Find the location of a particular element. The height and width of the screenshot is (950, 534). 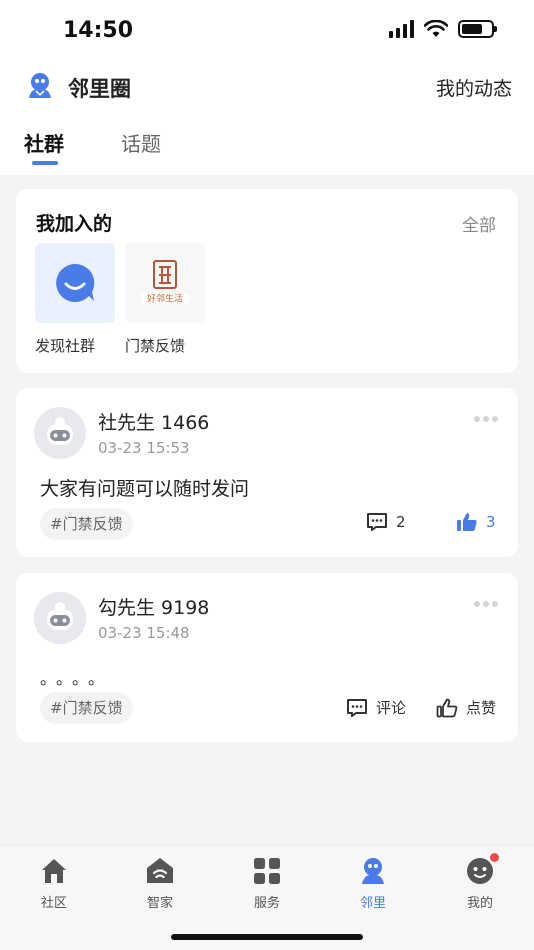

group-discover: 发现社群 is located at coordinates (75, 299).